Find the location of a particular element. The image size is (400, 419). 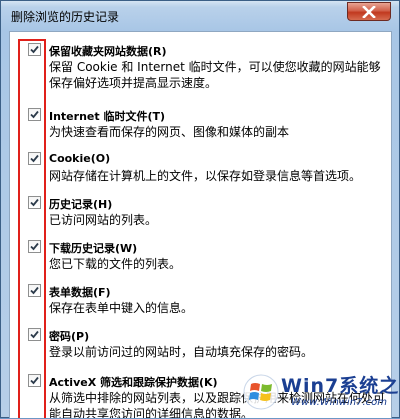

checkbox-passwords is located at coordinates (34, 334).